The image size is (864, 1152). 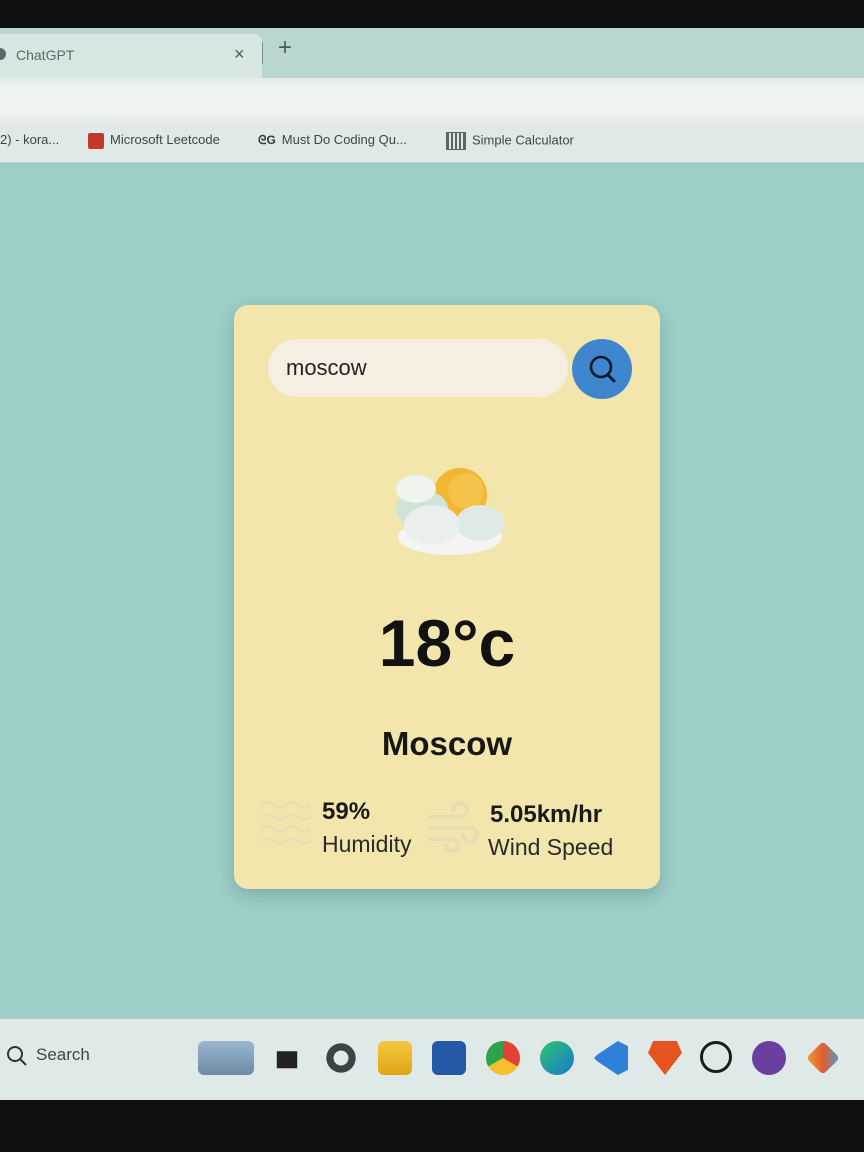 What do you see at coordinates (447, 743) in the screenshot?
I see `city-name: Moscow` at bounding box center [447, 743].